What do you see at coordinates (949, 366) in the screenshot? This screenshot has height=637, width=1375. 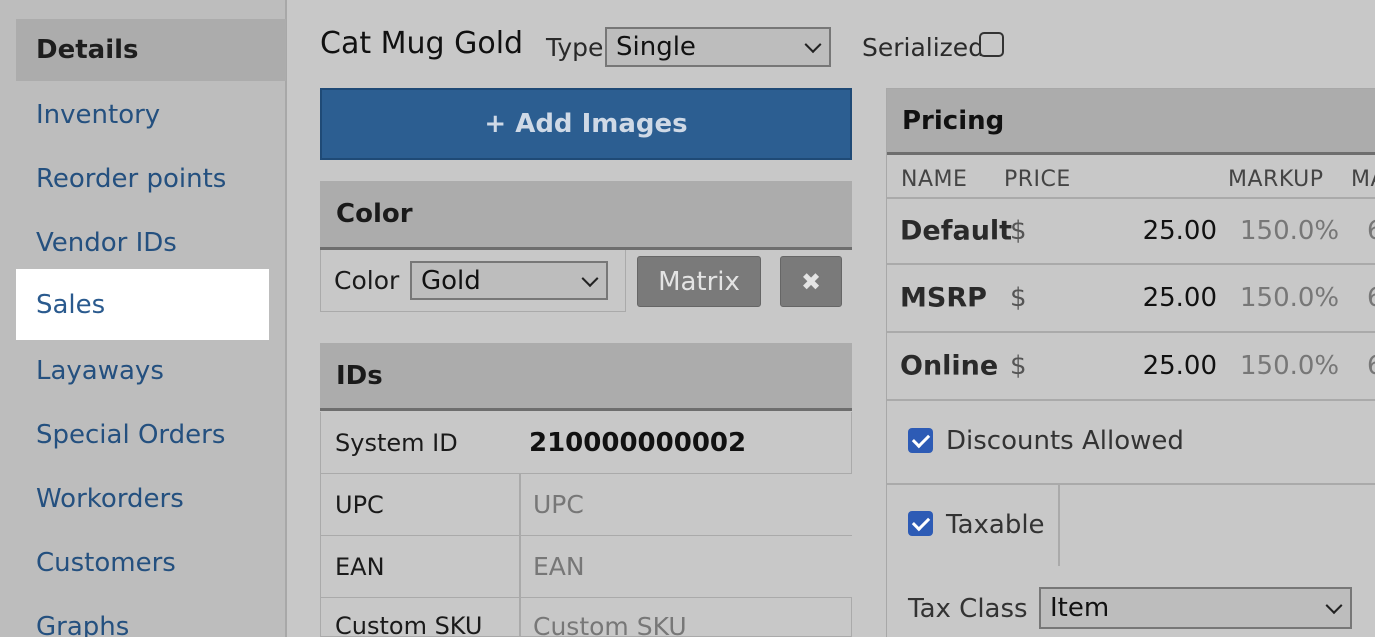 I see `price-name: Online` at bounding box center [949, 366].